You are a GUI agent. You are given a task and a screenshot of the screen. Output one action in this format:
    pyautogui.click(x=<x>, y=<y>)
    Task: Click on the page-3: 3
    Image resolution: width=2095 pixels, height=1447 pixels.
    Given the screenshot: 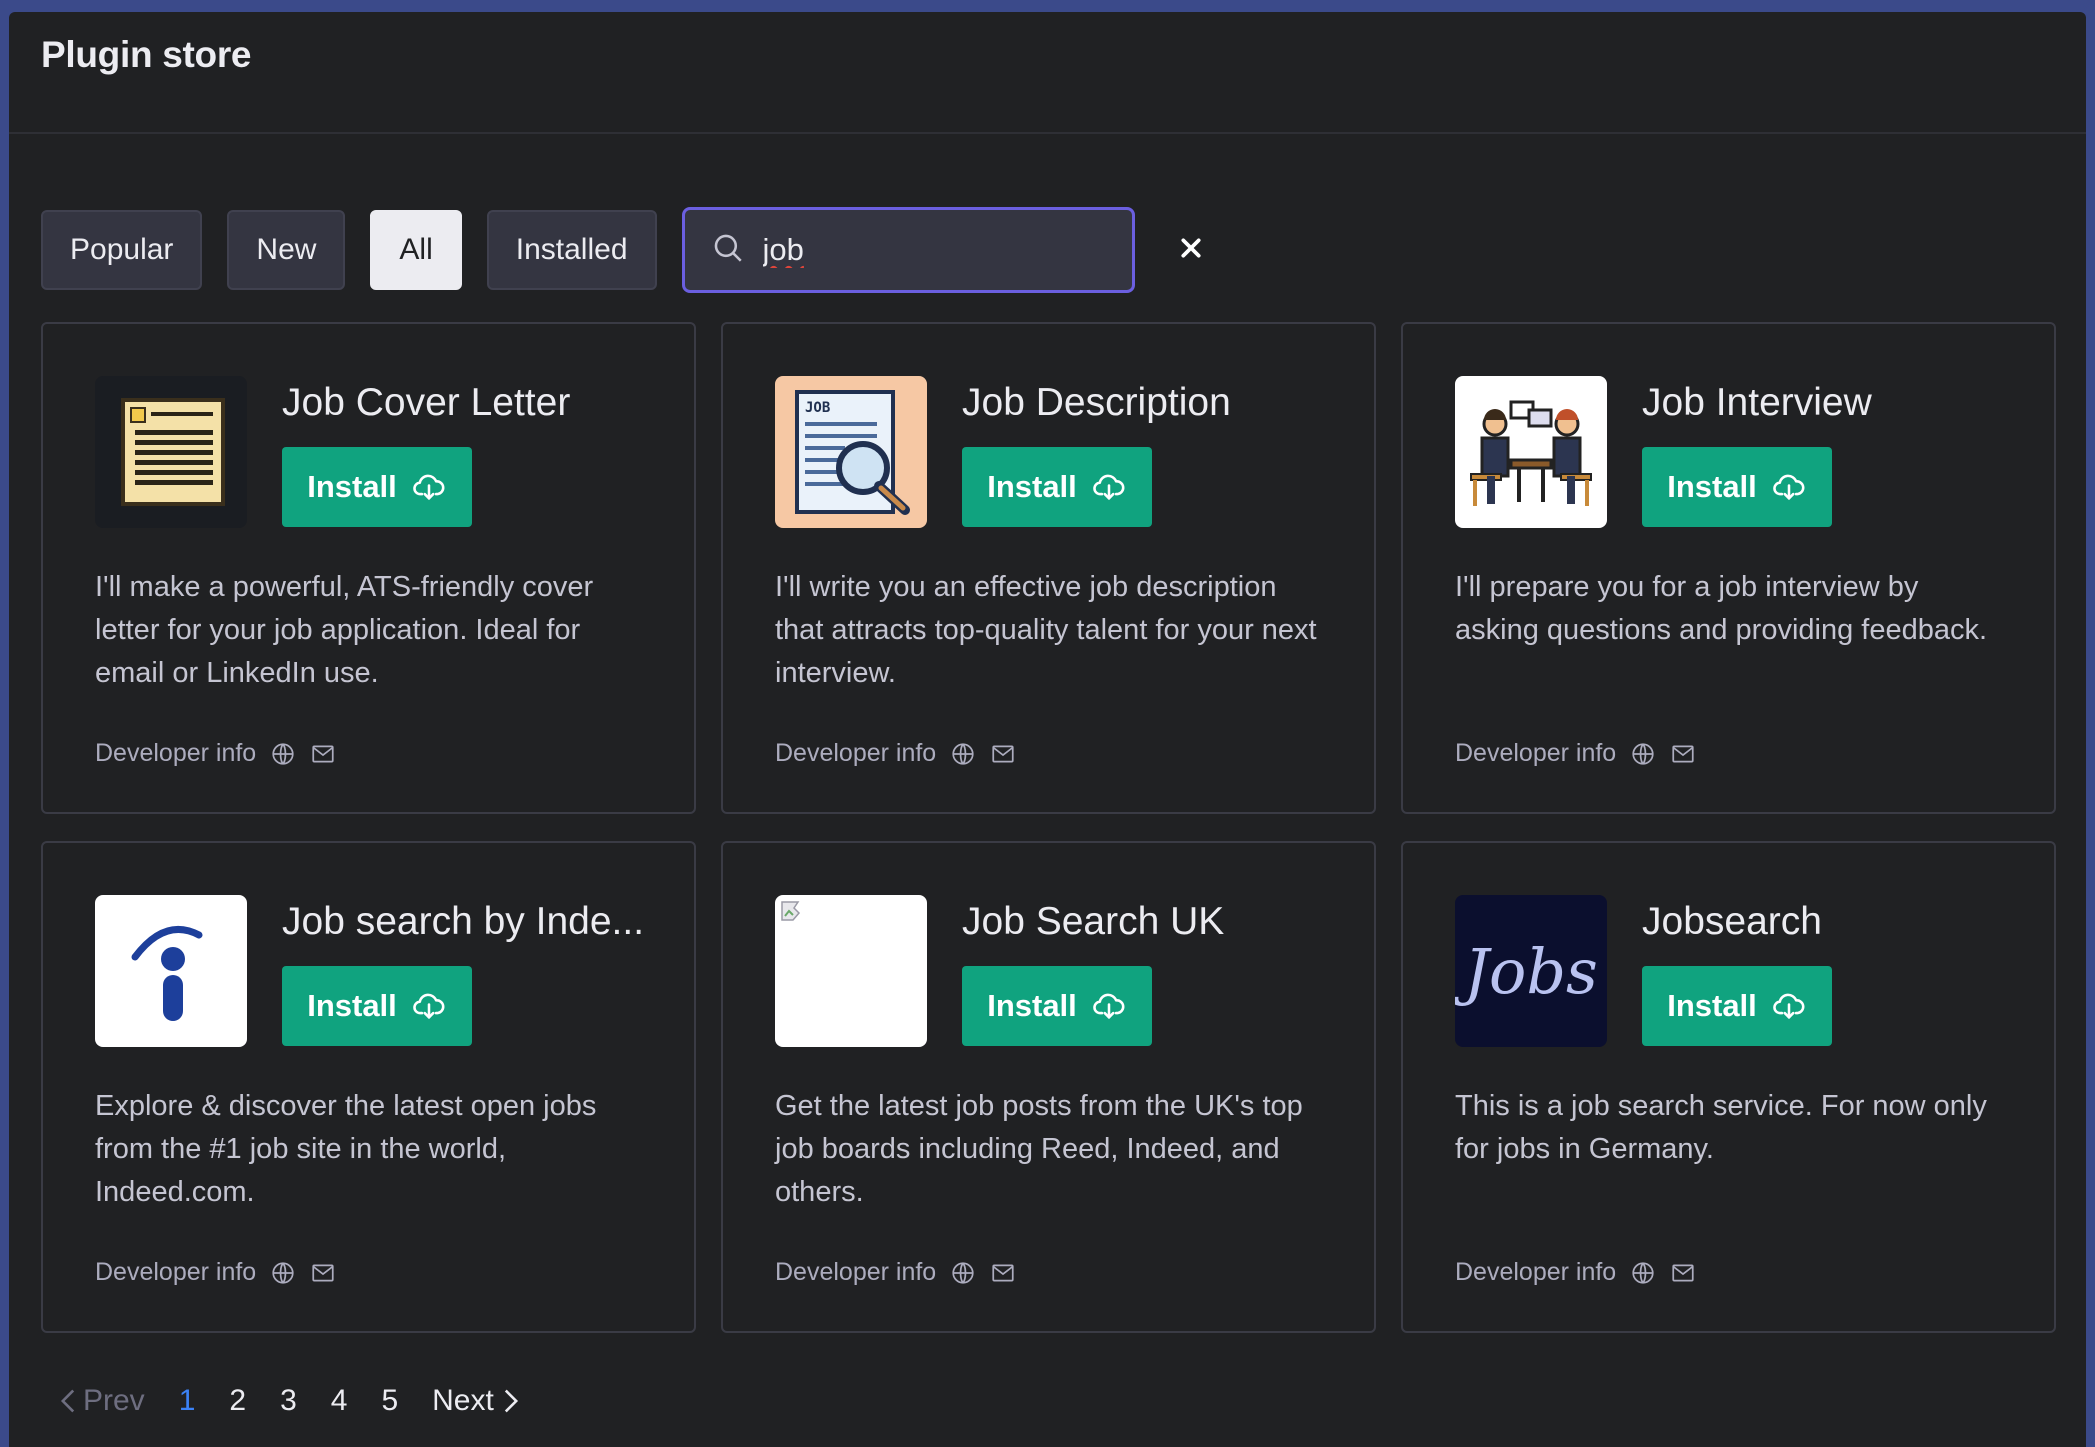 What is the action you would take?
    pyautogui.click(x=288, y=1401)
    